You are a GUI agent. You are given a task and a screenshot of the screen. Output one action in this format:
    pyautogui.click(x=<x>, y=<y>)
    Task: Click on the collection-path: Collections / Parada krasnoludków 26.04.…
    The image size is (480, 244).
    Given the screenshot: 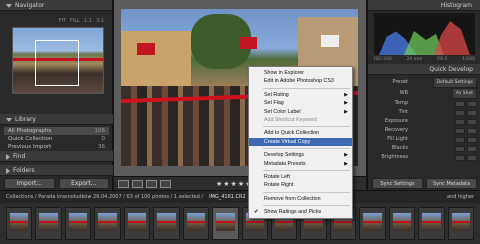 What is the action you would take?
    pyautogui.click(x=104, y=197)
    